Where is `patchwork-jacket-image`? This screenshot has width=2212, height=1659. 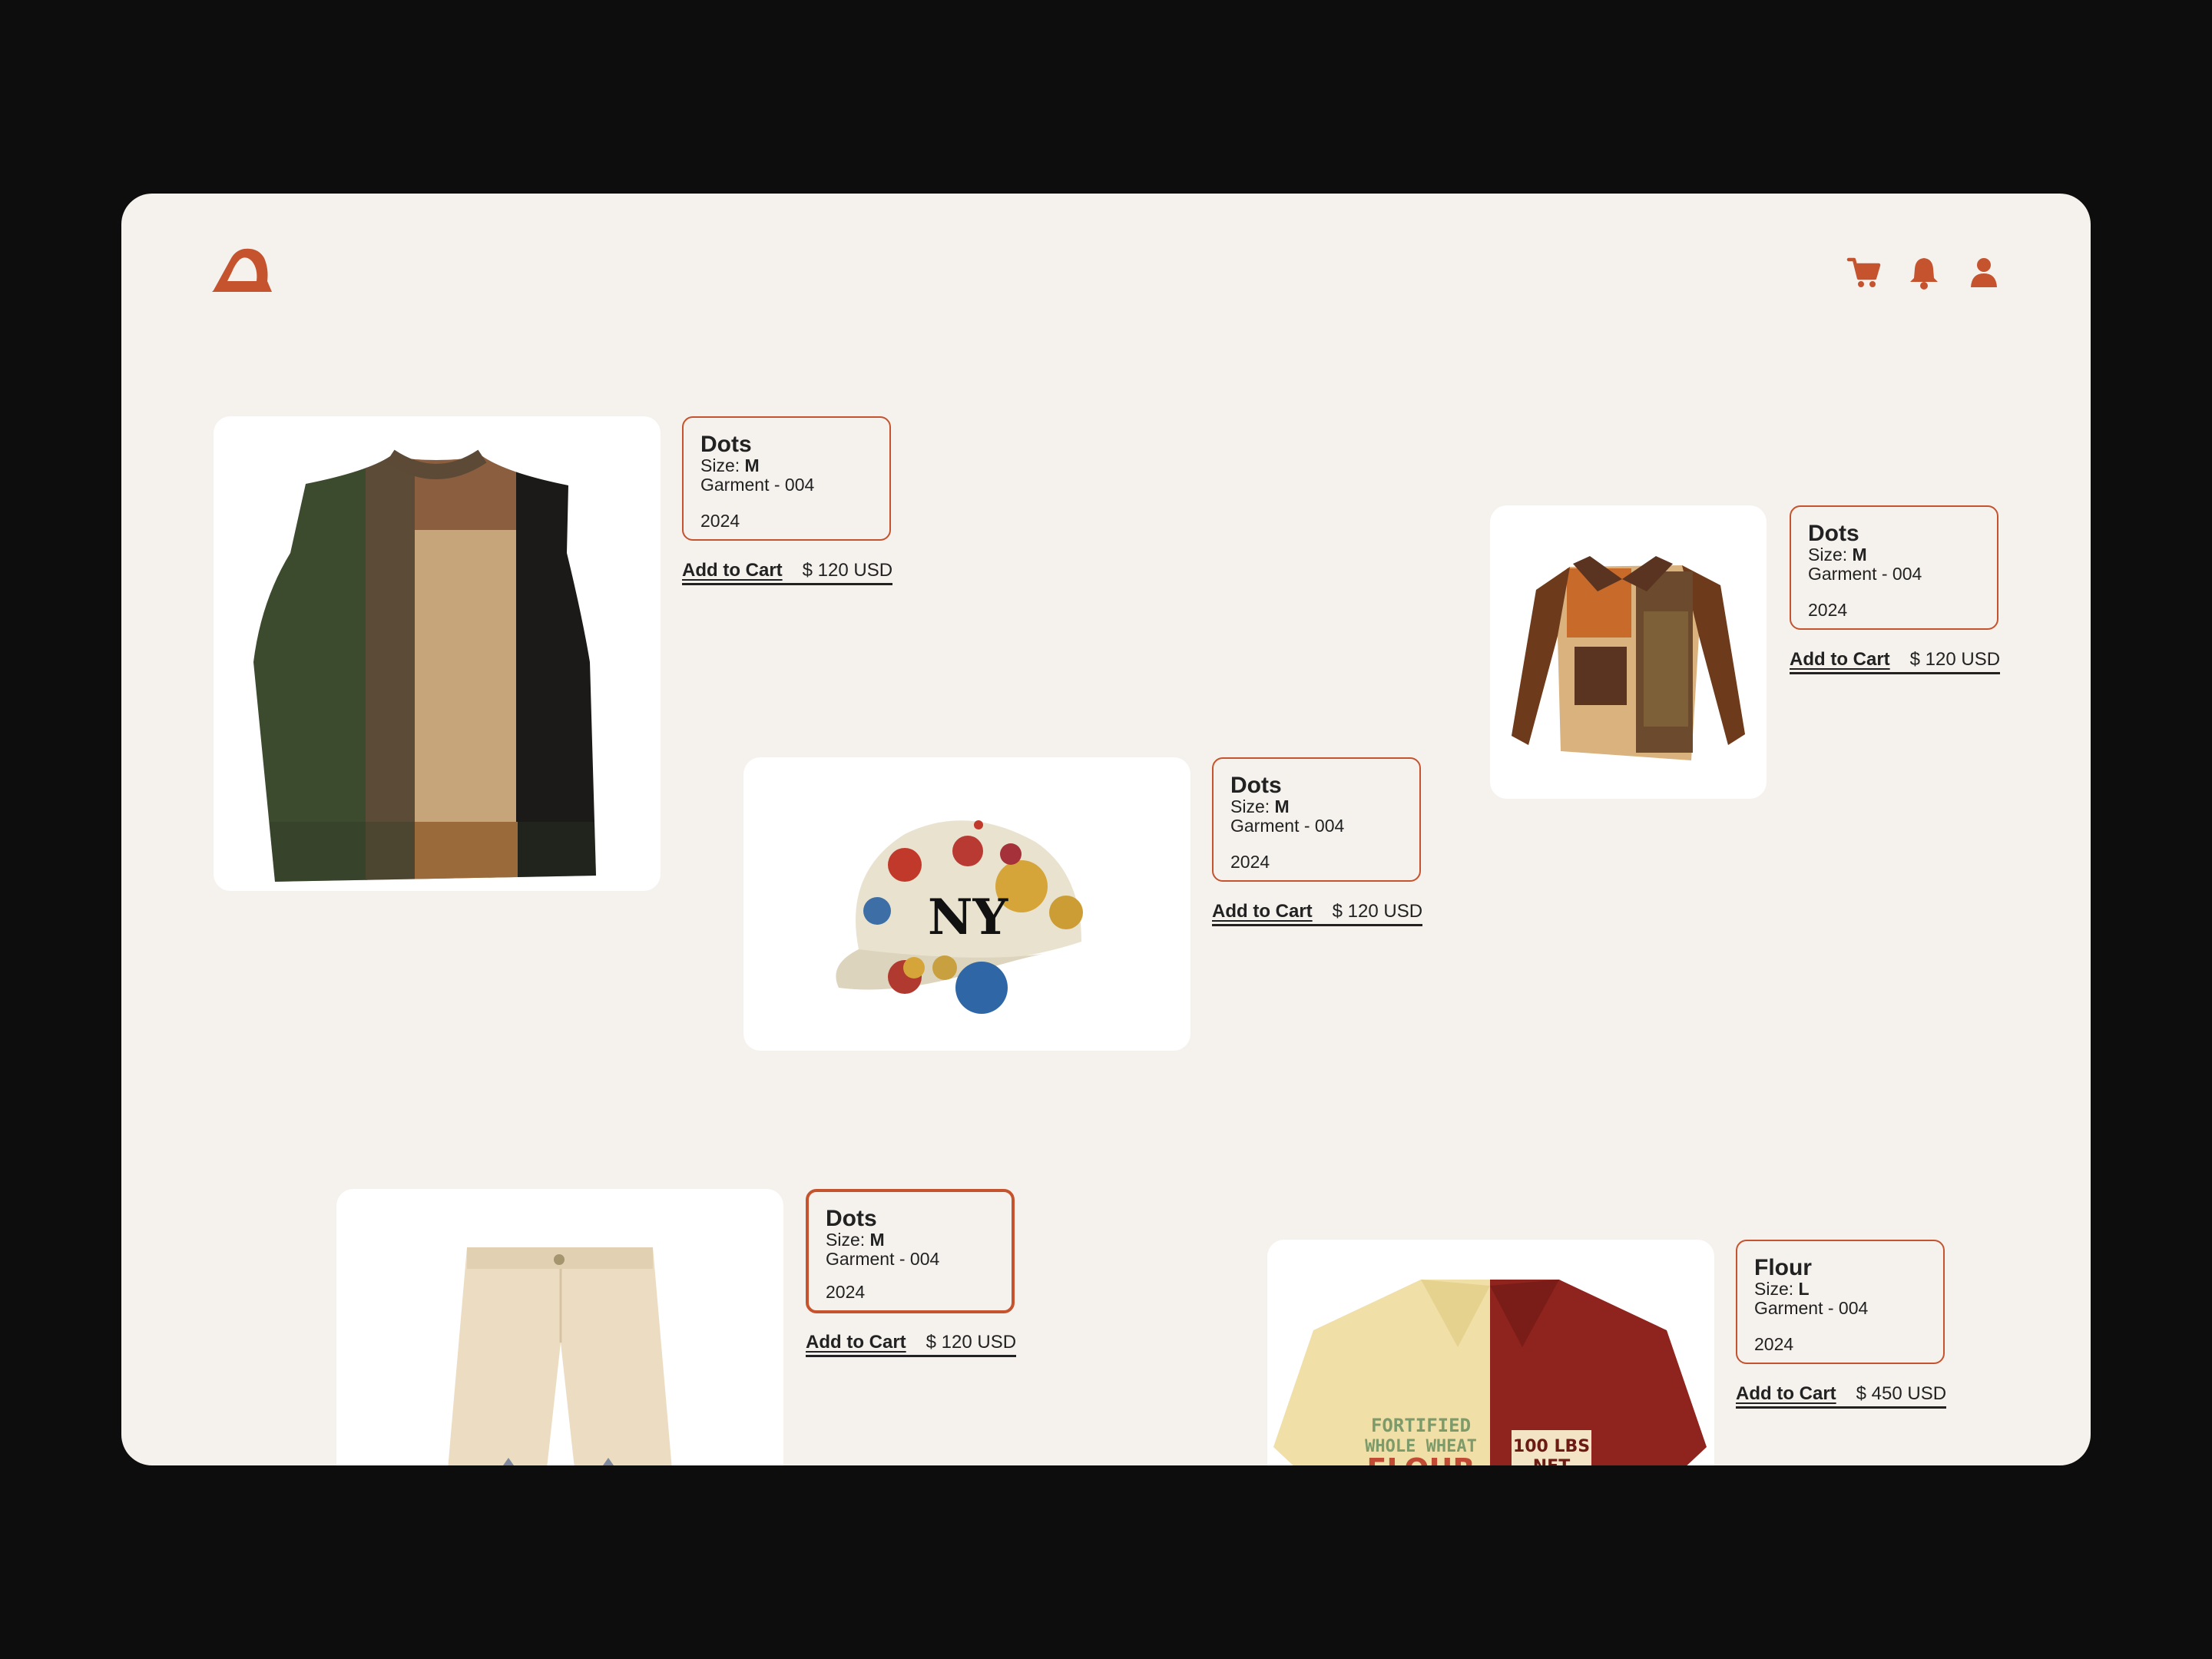 patchwork-jacket-image is located at coordinates (1628, 658).